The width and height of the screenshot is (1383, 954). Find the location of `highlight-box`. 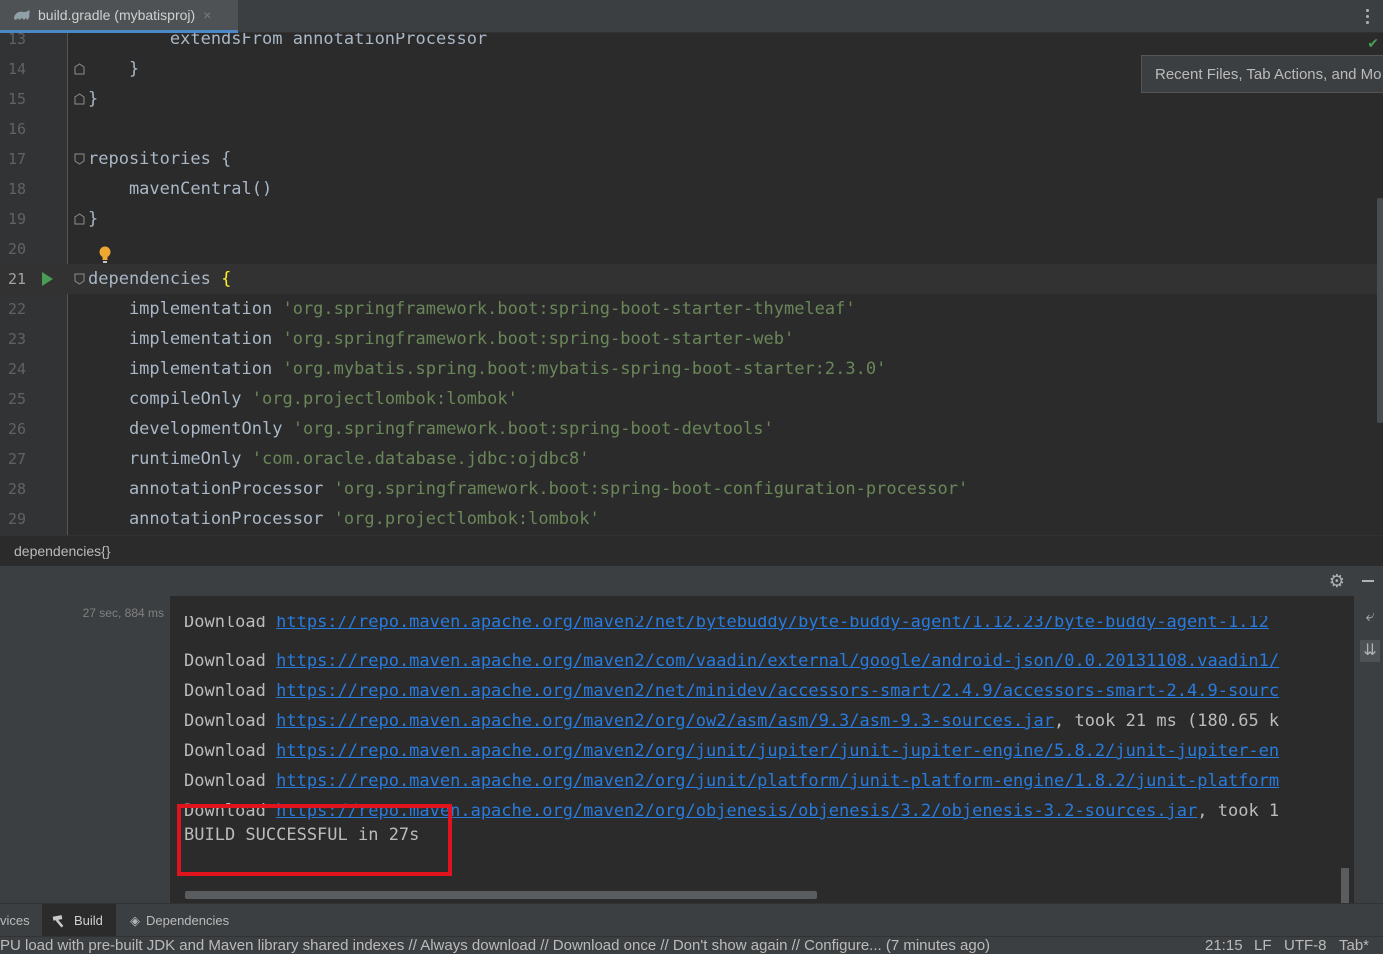

highlight-box is located at coordinates (314, 840).